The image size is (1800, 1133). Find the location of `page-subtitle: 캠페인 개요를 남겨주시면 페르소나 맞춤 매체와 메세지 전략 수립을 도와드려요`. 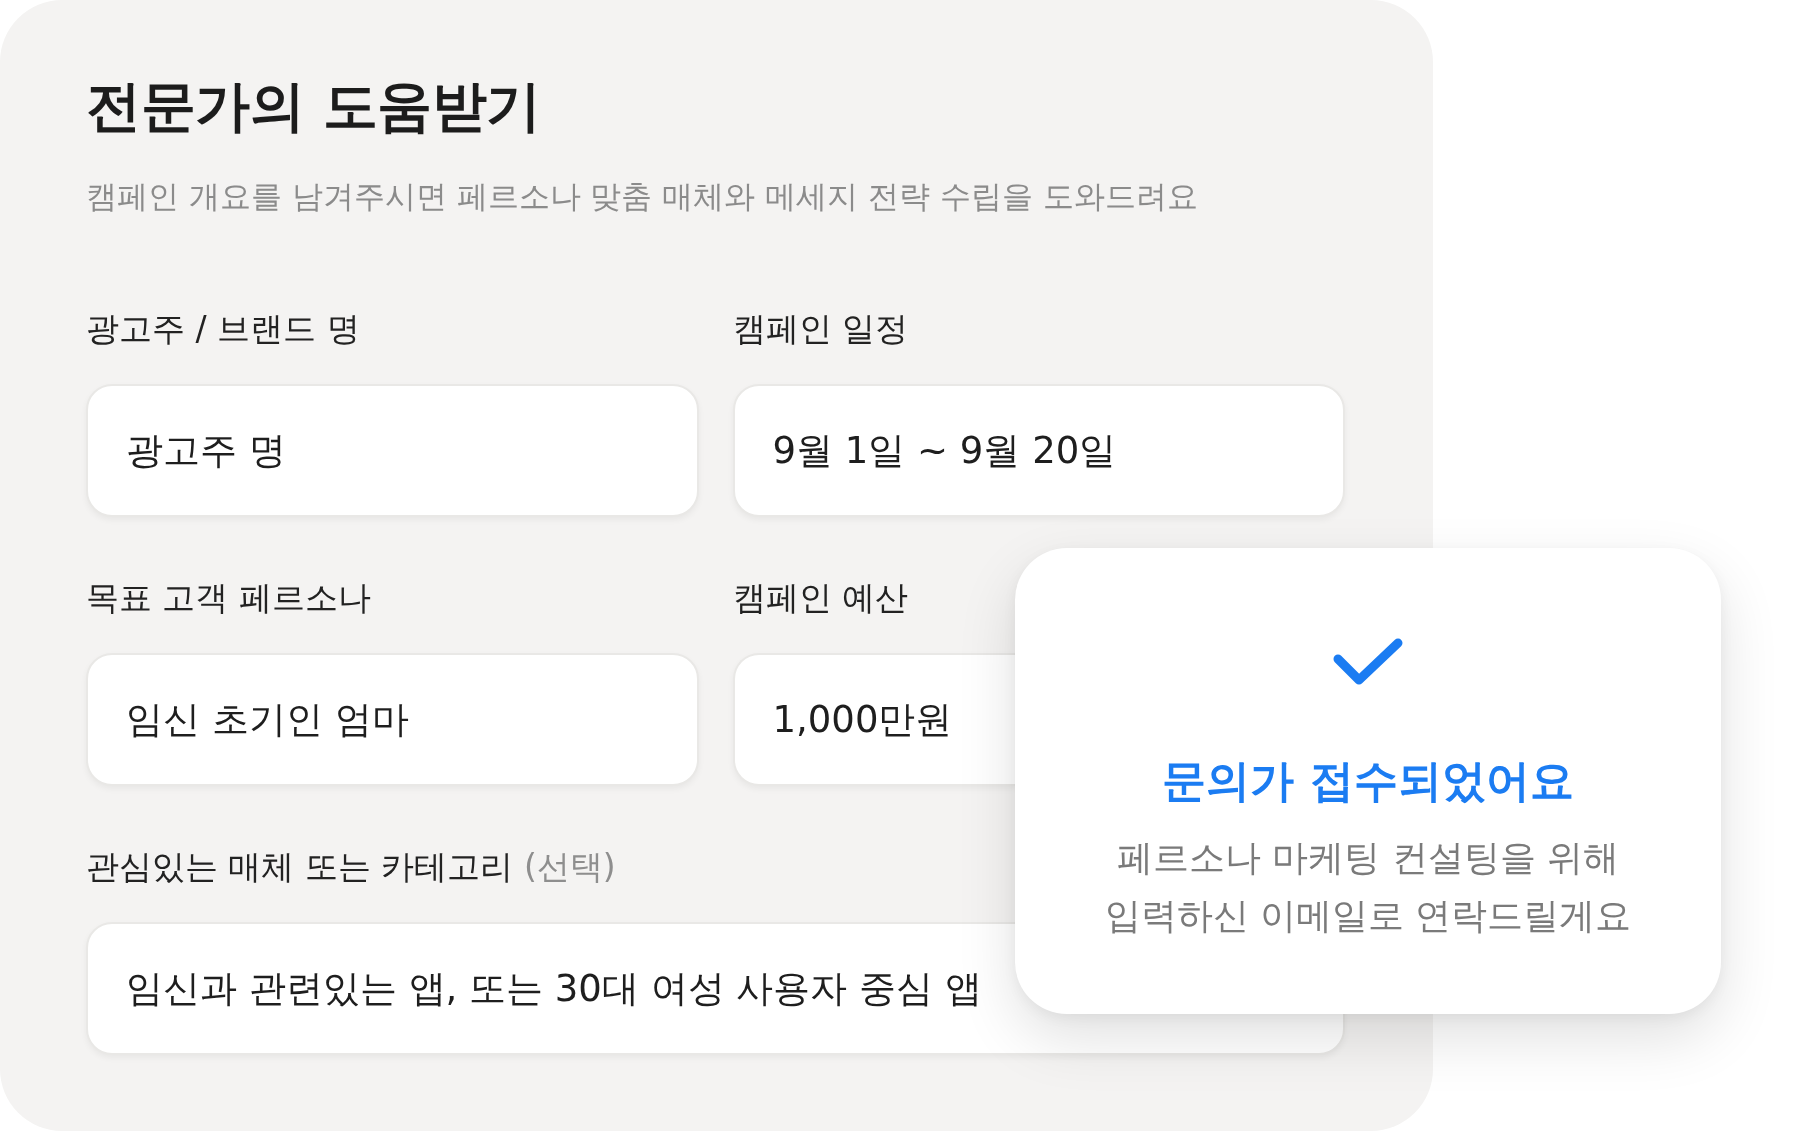

page-subtitle: 캠페인 개요를 남겨주시면 페르소나 맞춤 매체와 메세지 전략 수립을 도와드려요 is located at coordinates (642, 196).